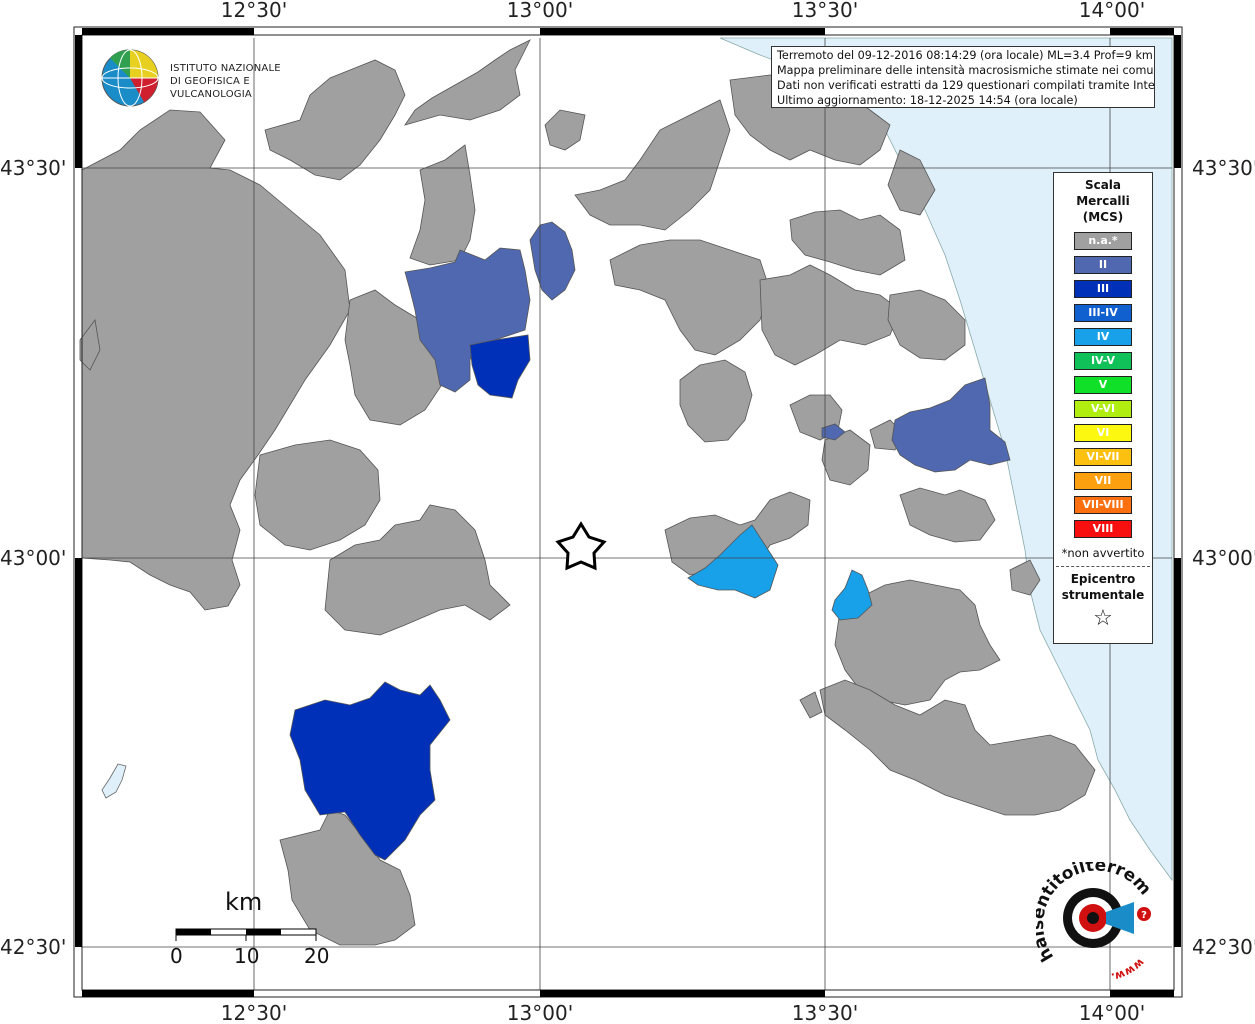 The height and width of the screenshot is (1024, 1255). I want to click on scale-label-10: 10, so click(247, 956).